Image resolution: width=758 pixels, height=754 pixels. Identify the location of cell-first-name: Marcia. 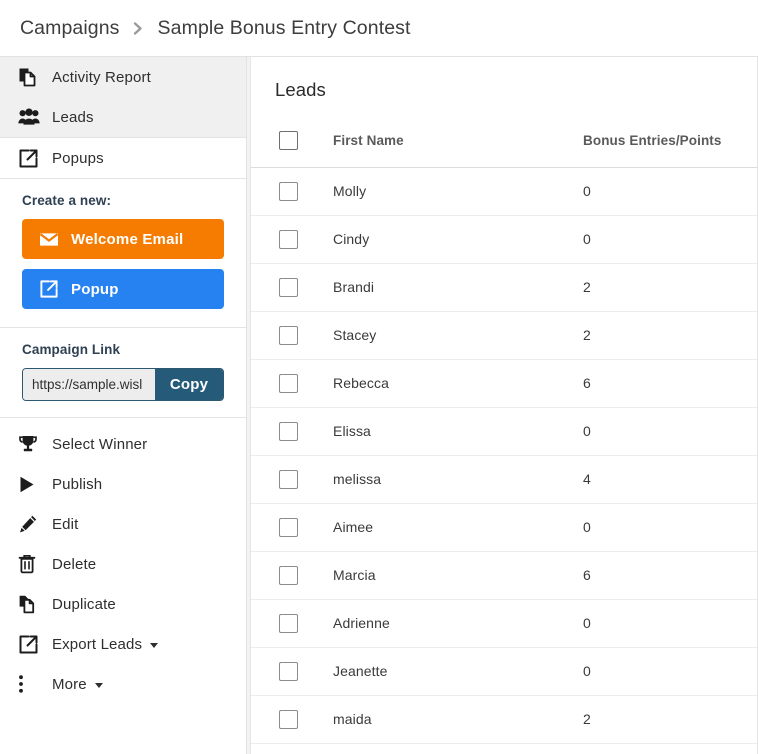
(456, 575).